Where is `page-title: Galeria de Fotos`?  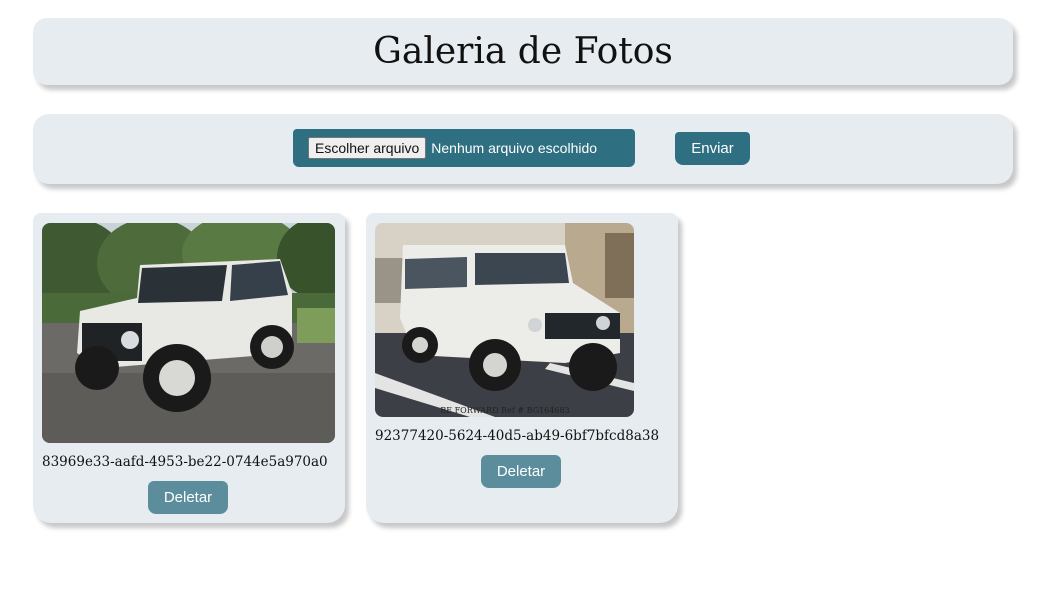
page-title: Galeria de Fotos is located at coordinates (523, 51).